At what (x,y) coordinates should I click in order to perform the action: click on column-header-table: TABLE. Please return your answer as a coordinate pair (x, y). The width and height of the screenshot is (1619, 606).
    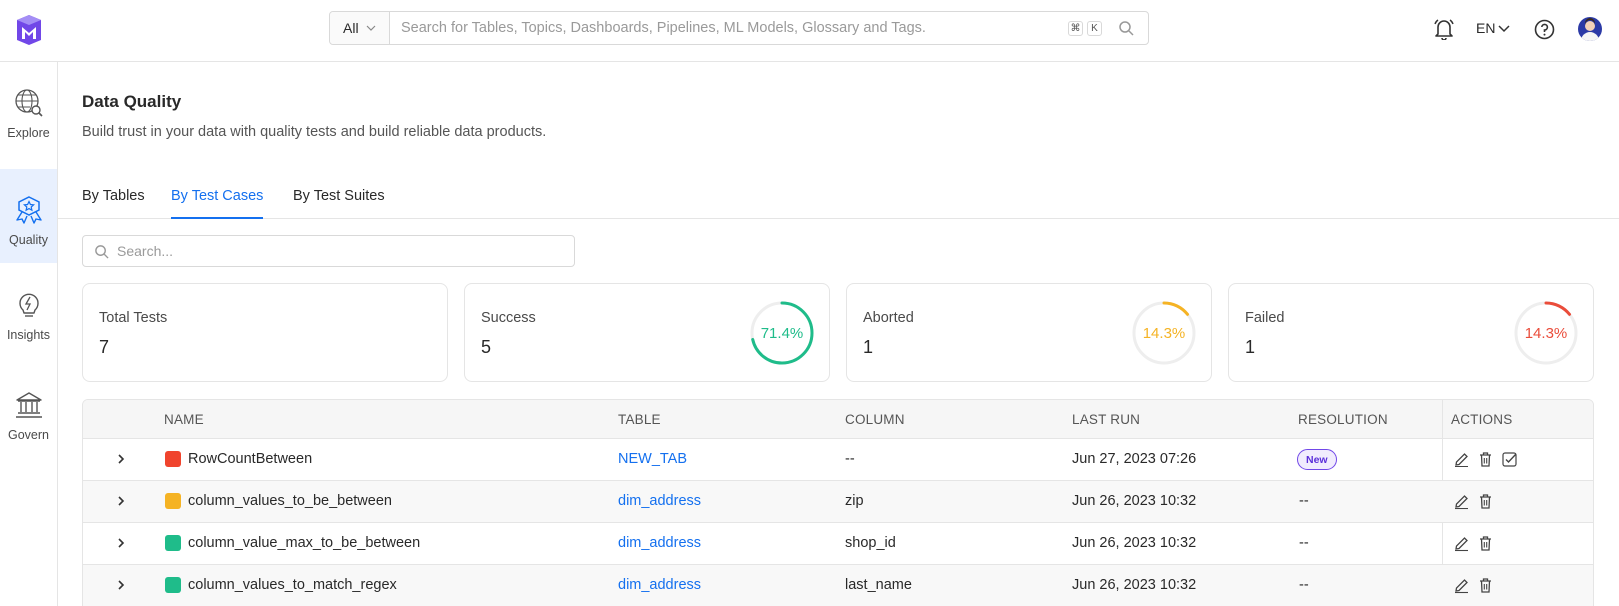
    Looking at the image, I should click on (639, 419).